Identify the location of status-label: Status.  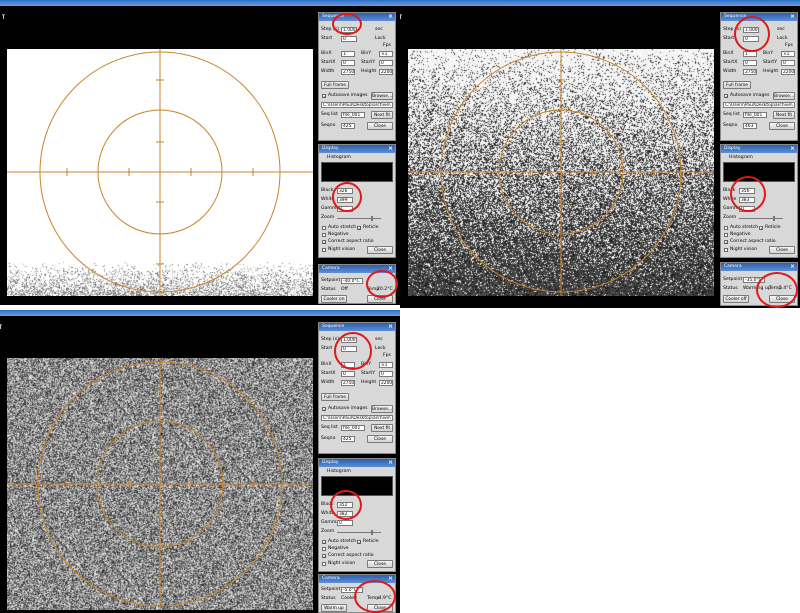
(328, 289).